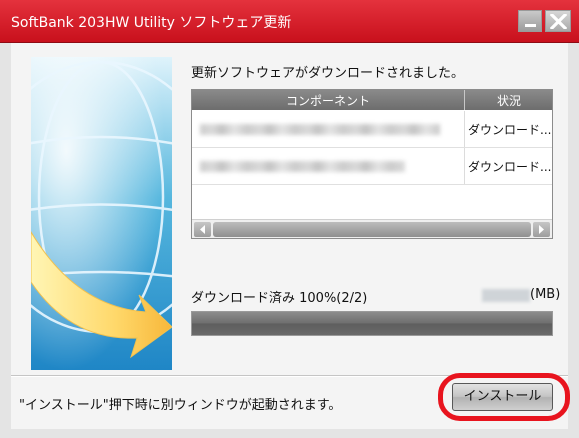 Image resolution: width=579 pixels, height=438 pixels. I want to click on scroll-right-button, so click(541, 229).